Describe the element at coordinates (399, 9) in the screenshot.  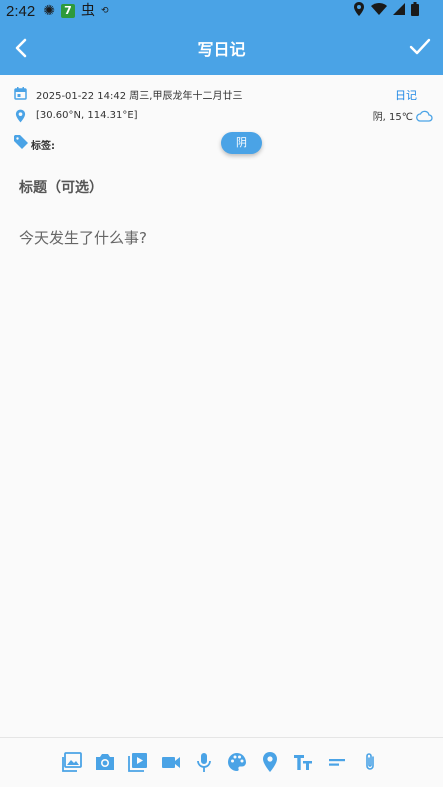
I see `signal-icon` at that location.